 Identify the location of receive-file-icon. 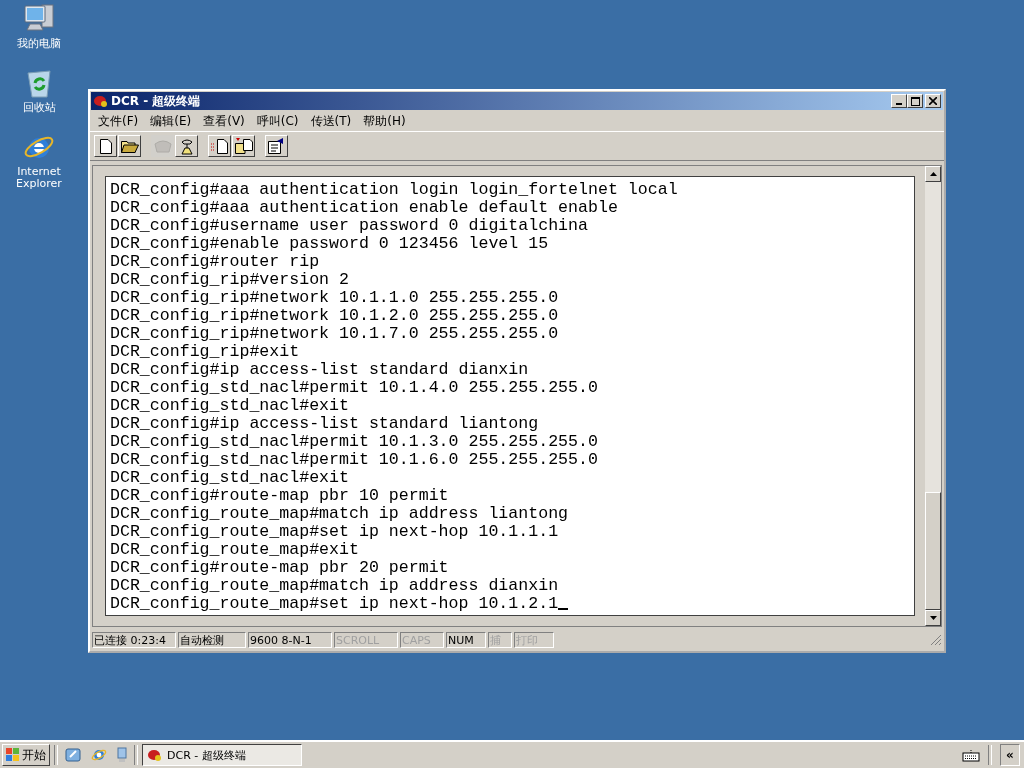
(243, 146).